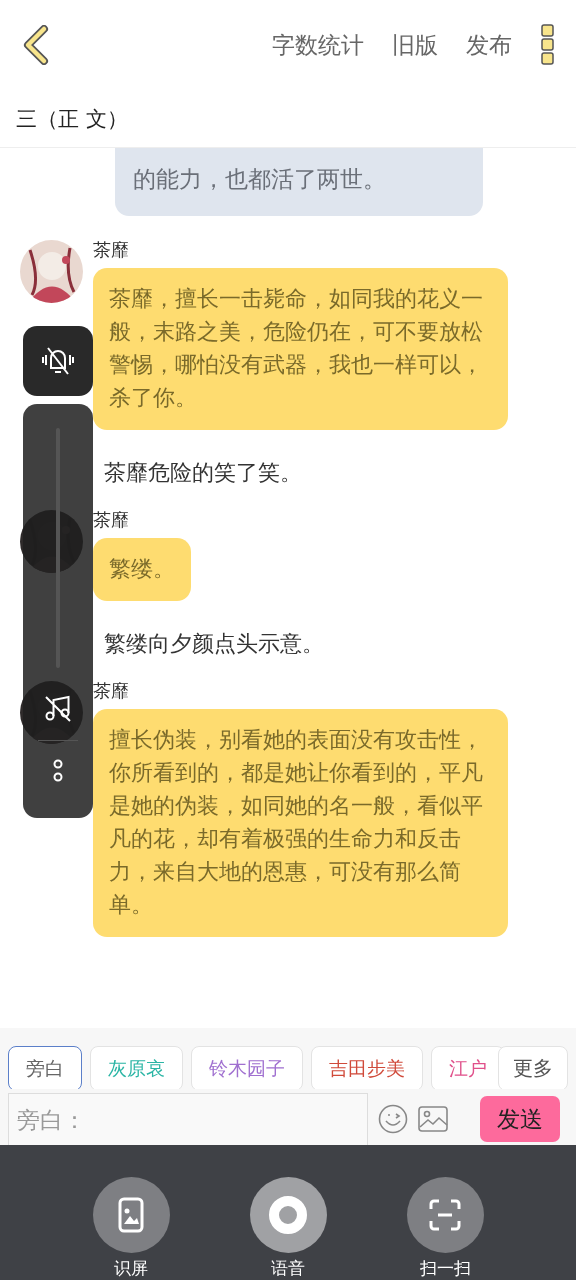  What do you see at coordinates (214, 644) in the screenshot?
I see `narration-text: 繁缕向夕颜点头示意。` at bounding box center [214, 644].